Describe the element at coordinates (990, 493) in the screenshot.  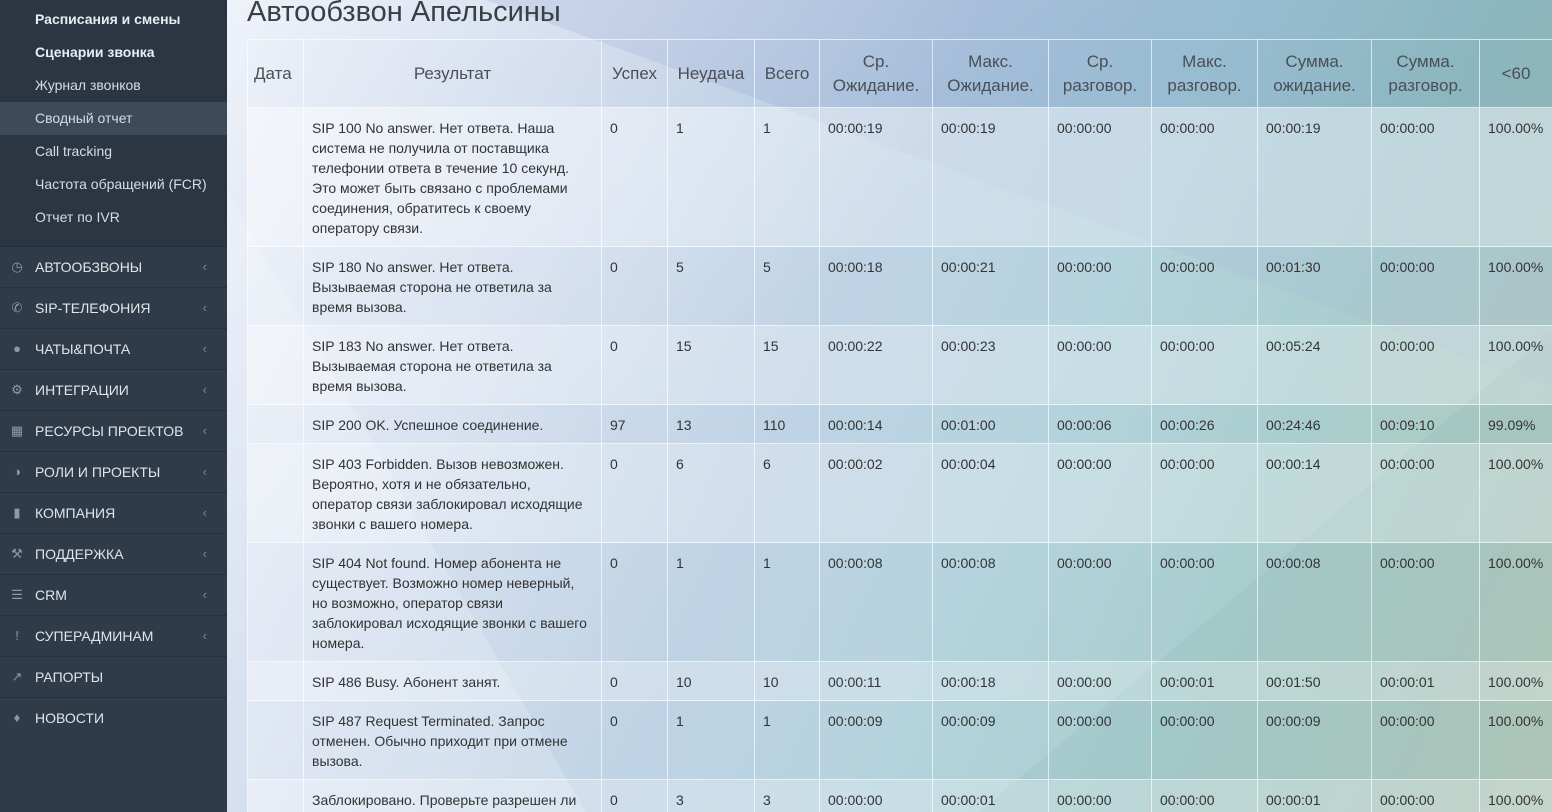
I see `cell-max-wait: 00:00:04` at that location.